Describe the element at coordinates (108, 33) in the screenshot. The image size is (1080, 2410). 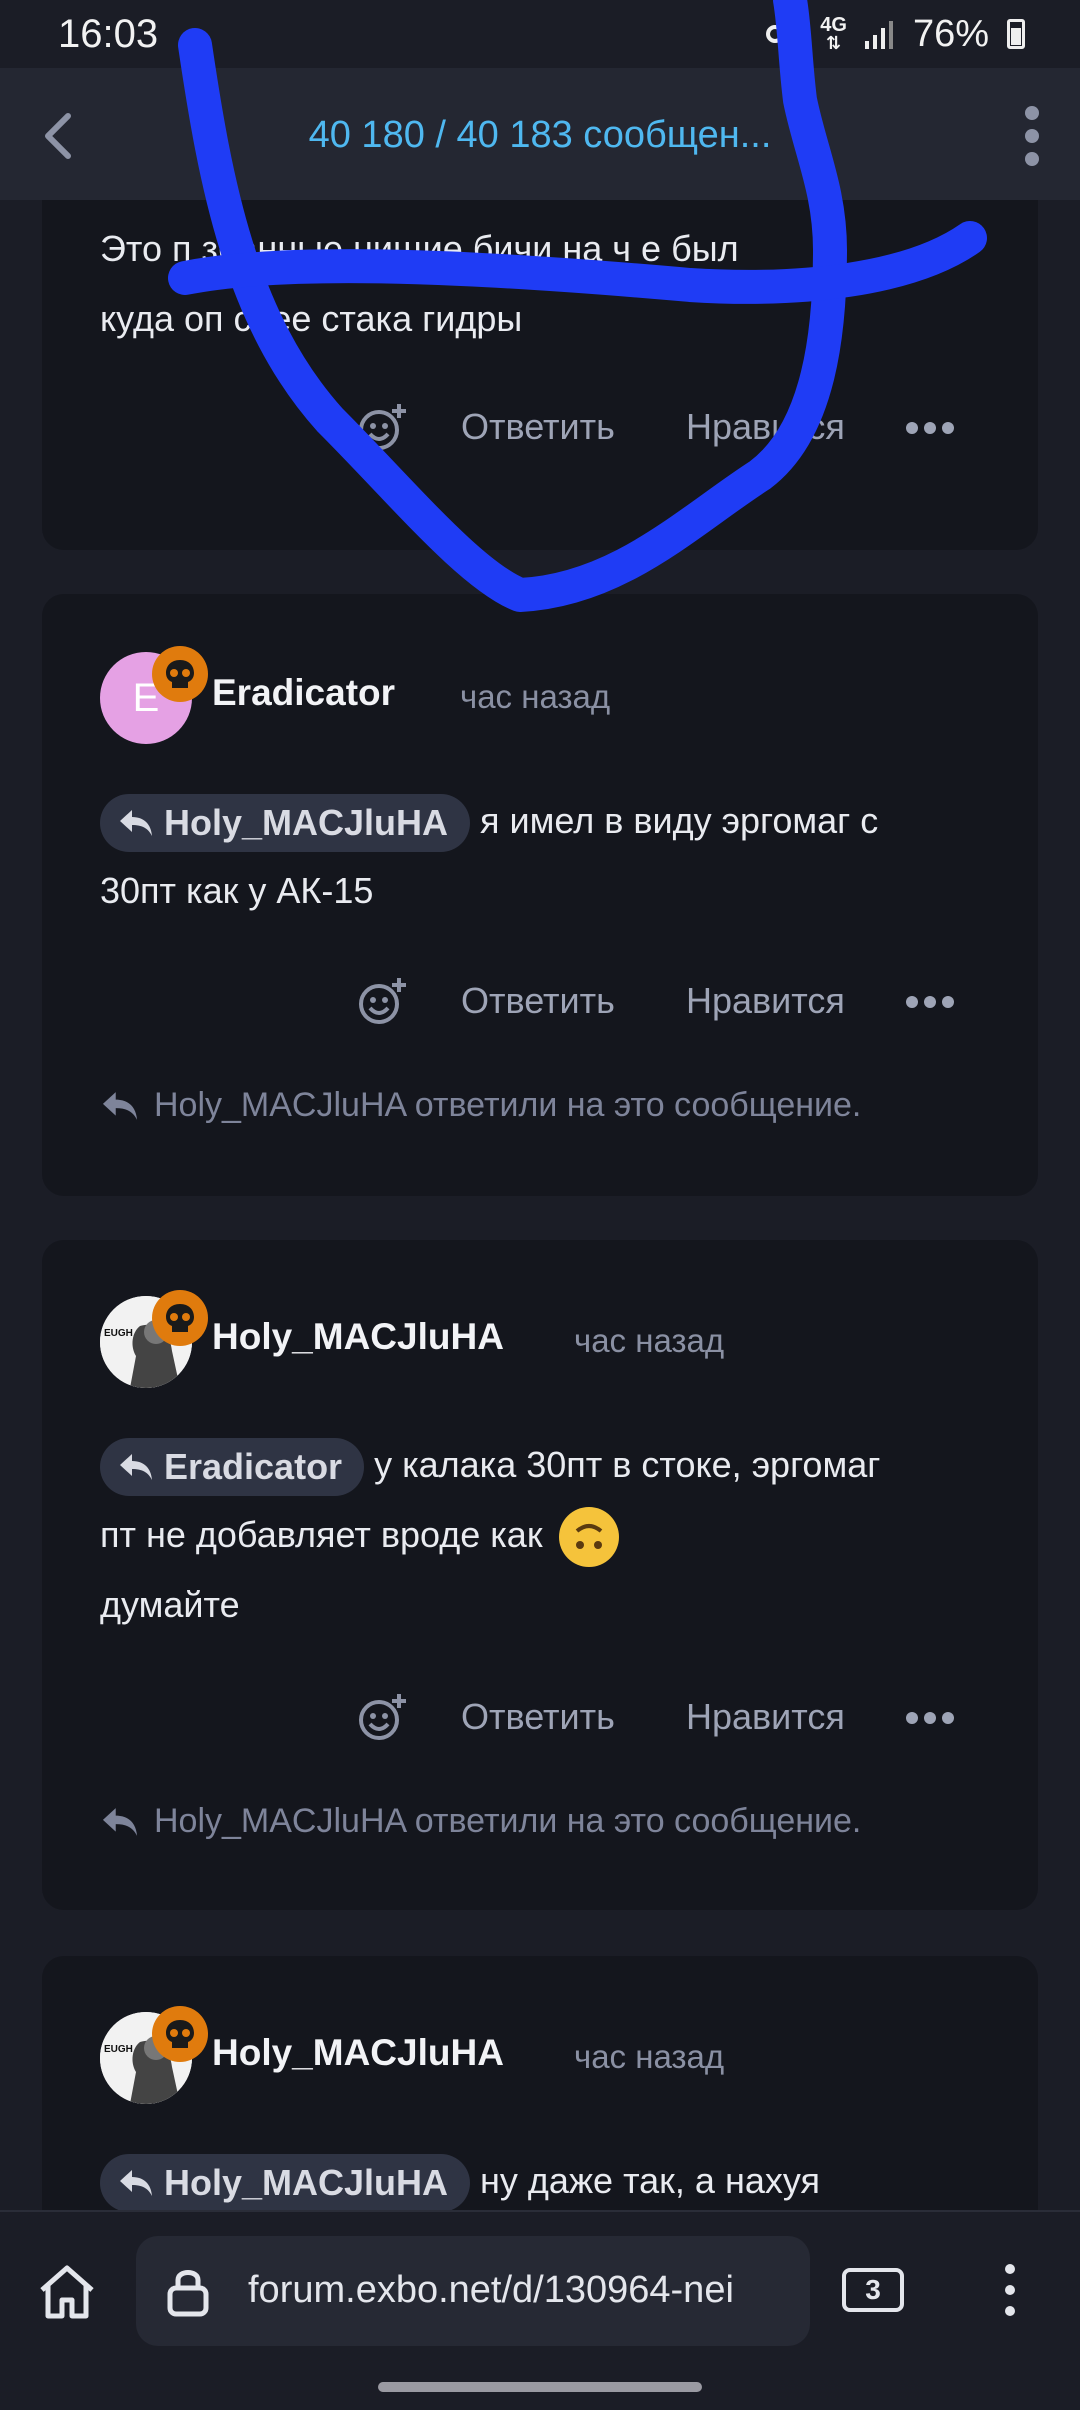
I see `status-time: 16:03` at that location.